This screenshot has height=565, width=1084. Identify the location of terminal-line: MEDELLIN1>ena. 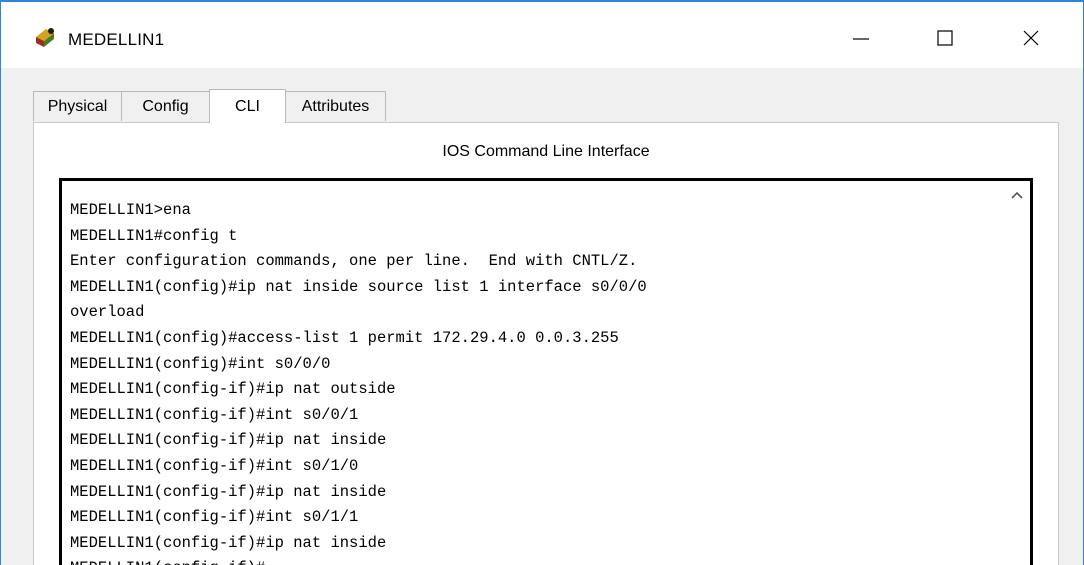
(130, 210).